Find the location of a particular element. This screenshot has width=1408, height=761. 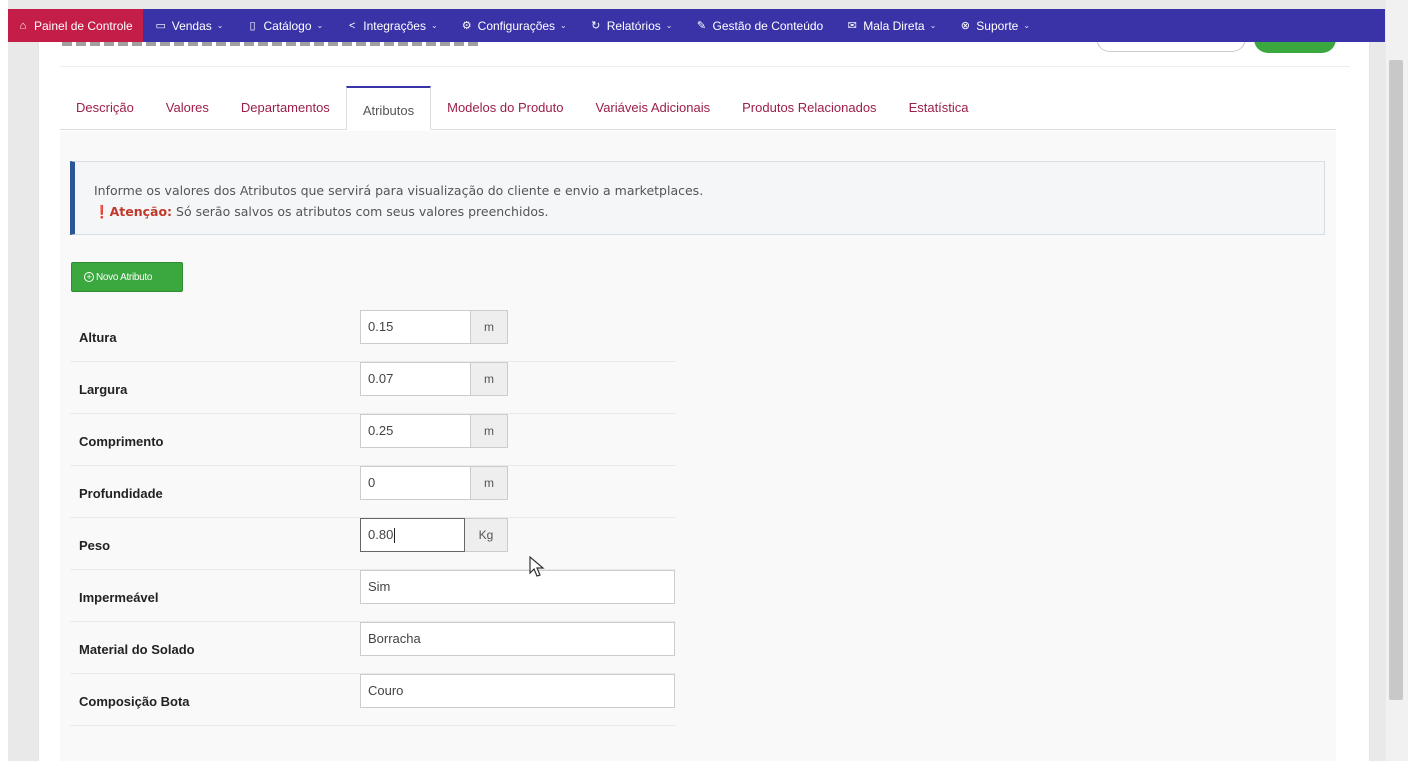

nav-item-label: Catálogo is located at coordinates (287, 25).